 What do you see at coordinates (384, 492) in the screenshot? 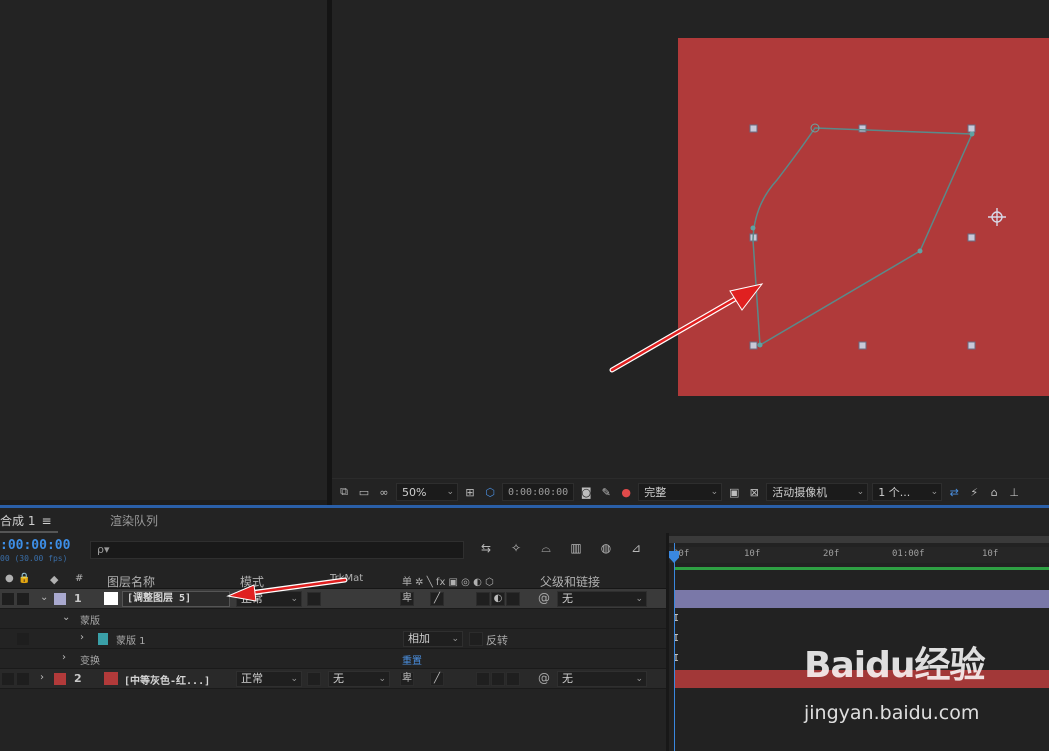
I see `3d-glasses-icon: ∞` at bounding box center [384, 492].